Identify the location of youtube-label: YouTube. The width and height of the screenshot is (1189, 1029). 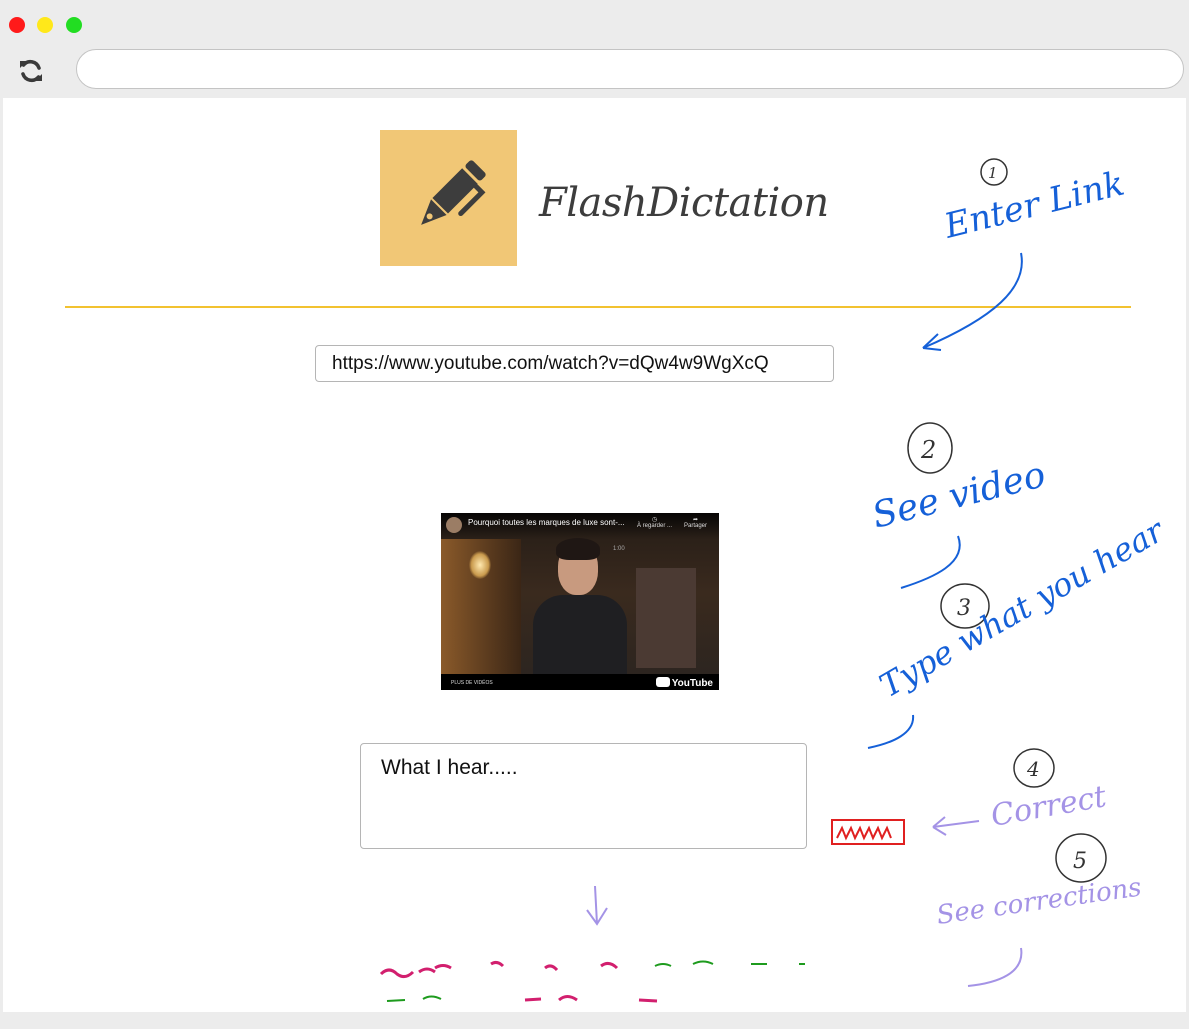
(692, 683).